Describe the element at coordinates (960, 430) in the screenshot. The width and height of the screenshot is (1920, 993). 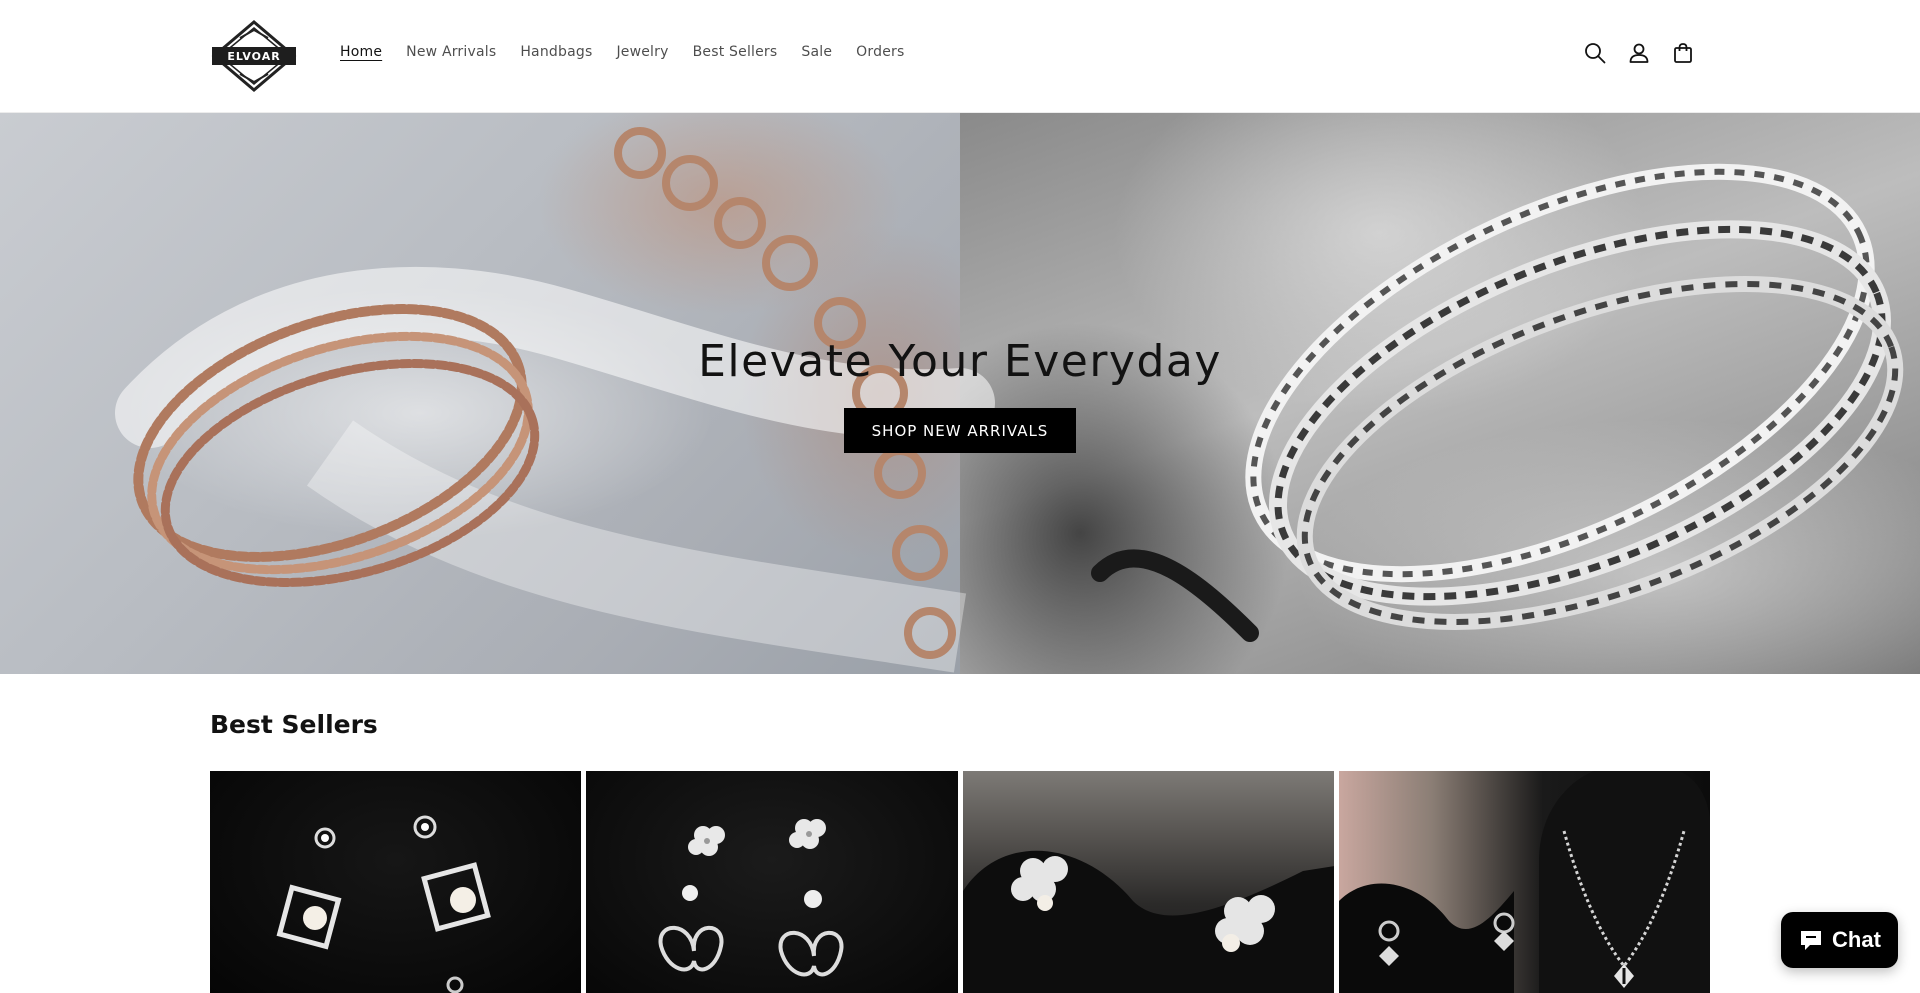
I see `shop-new-arrivals-button: SHOP NEW ARRIVALS` at that location.